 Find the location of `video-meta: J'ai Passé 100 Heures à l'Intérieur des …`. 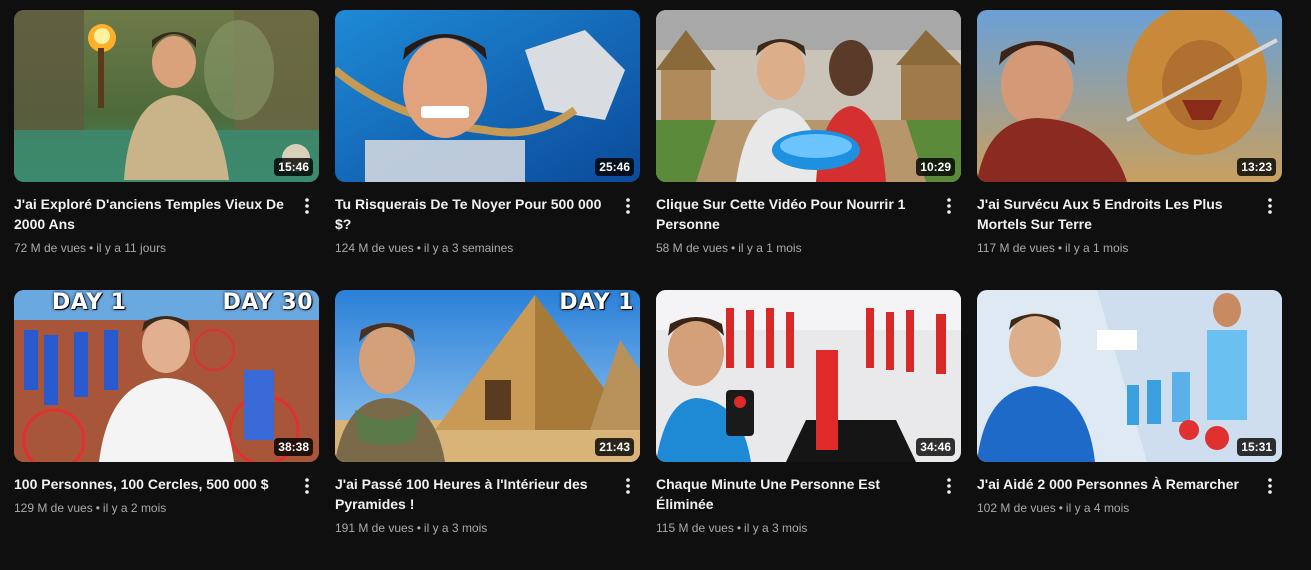

video-meta: J'ai Passé 100 Heures à l'Intérieur des … is located at coordinates (487, 499).